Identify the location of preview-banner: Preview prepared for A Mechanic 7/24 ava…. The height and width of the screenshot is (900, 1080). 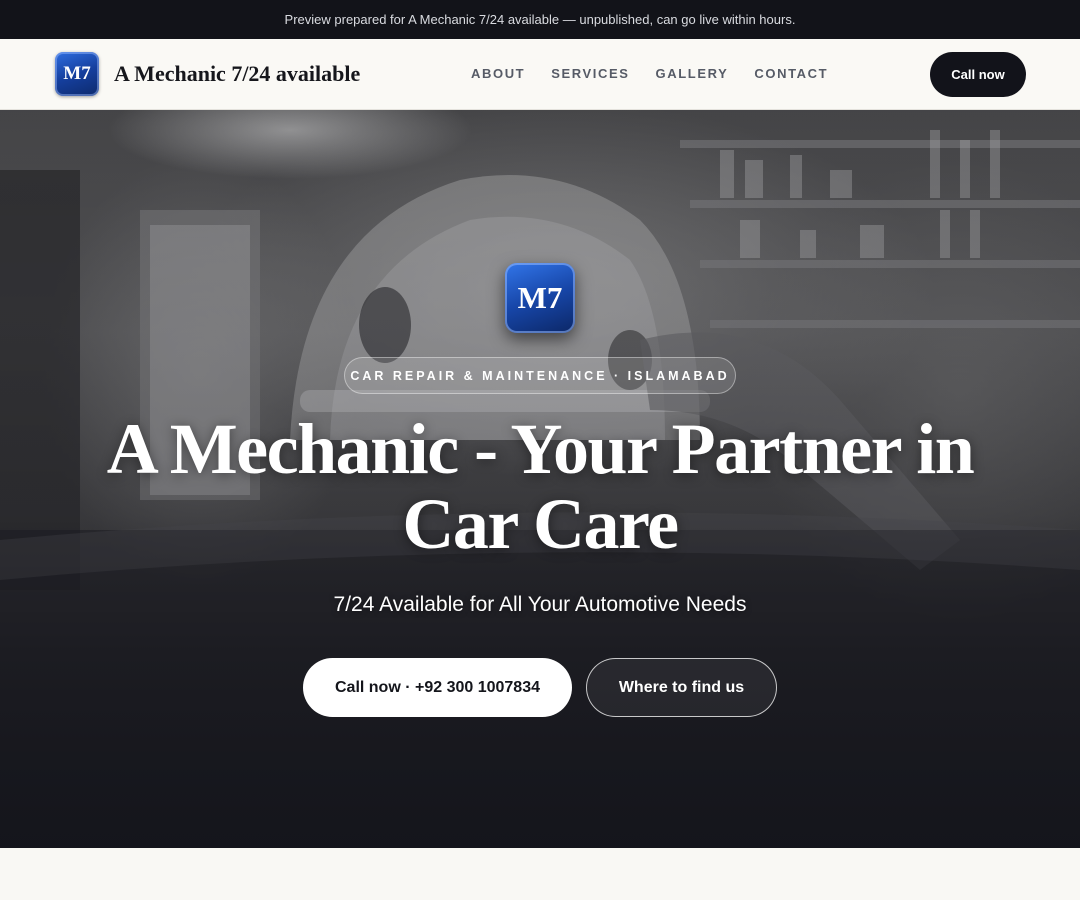
(540, 19).